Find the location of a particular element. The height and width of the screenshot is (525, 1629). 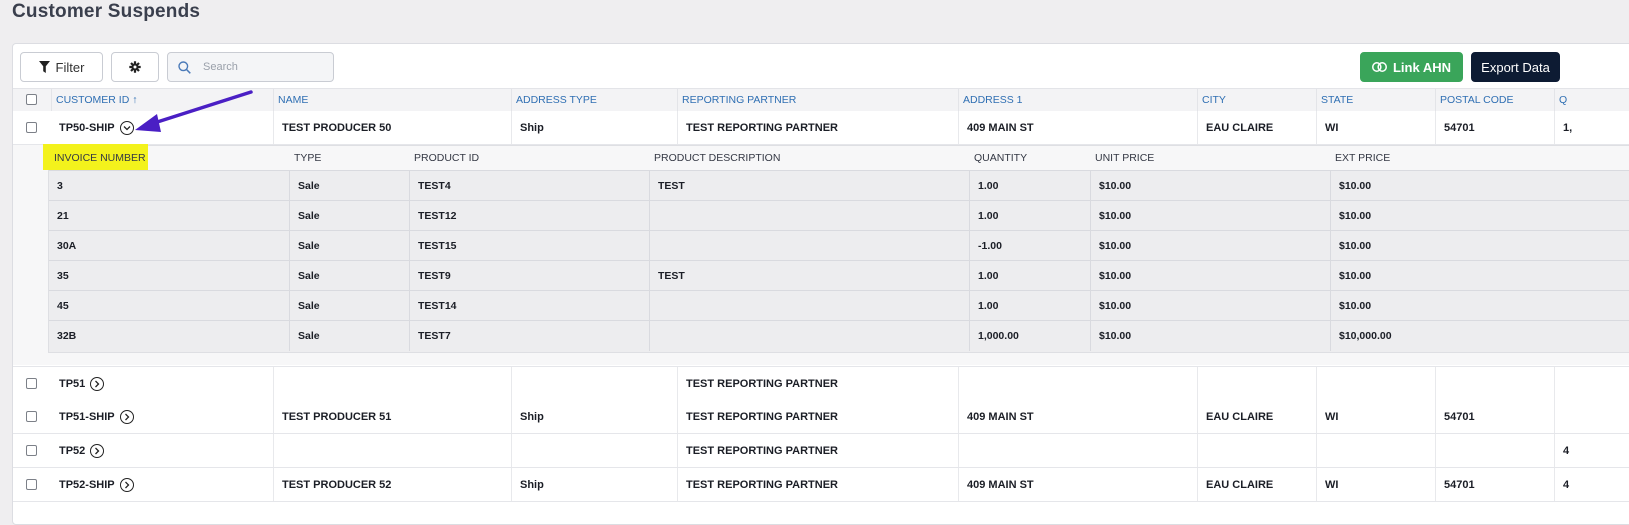

invoice-row: 3 Sale TEST4 TEST 1.00 $10.00 $10.00 is located at coordinates (839, 185).